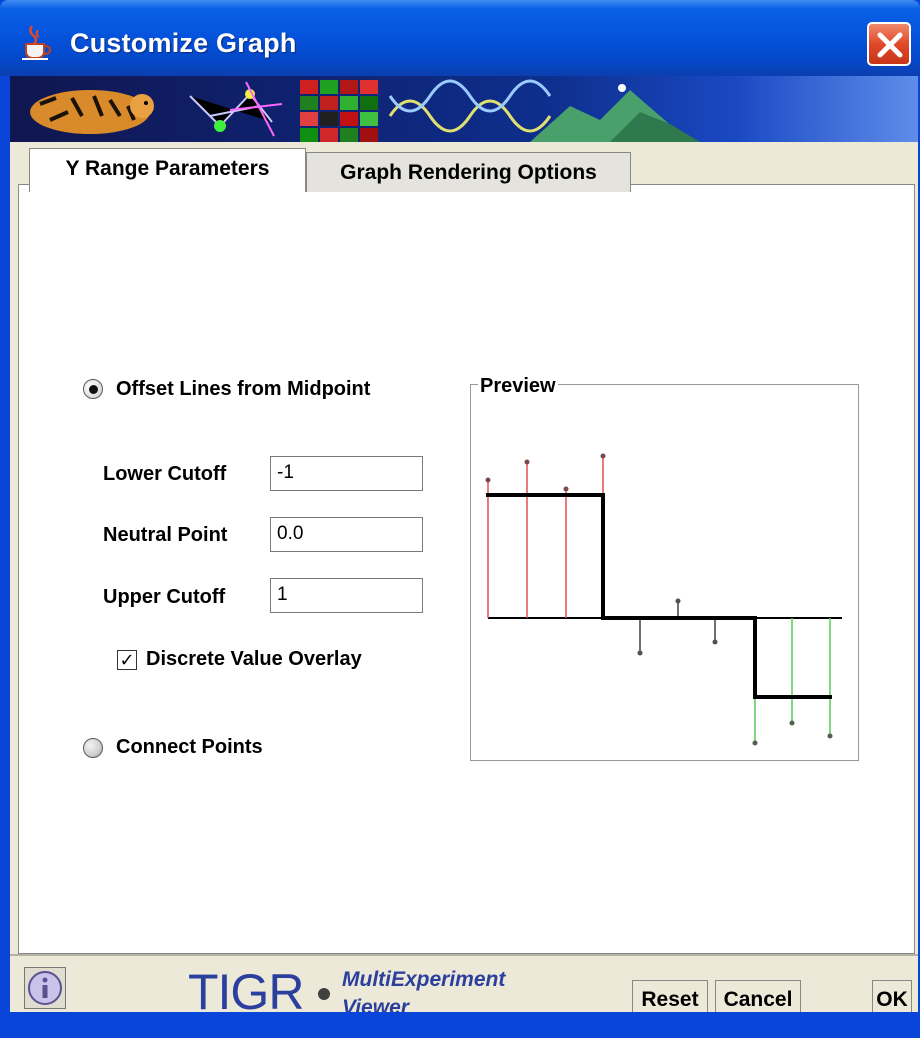  I want to click on info-button, so click(45, 988).